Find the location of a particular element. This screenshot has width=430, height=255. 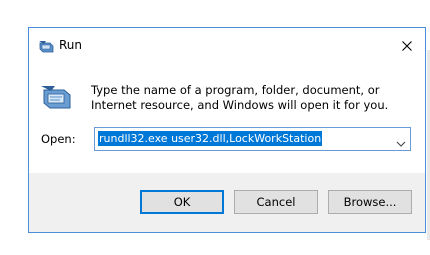

close-button is located at coordinates (407, 45).